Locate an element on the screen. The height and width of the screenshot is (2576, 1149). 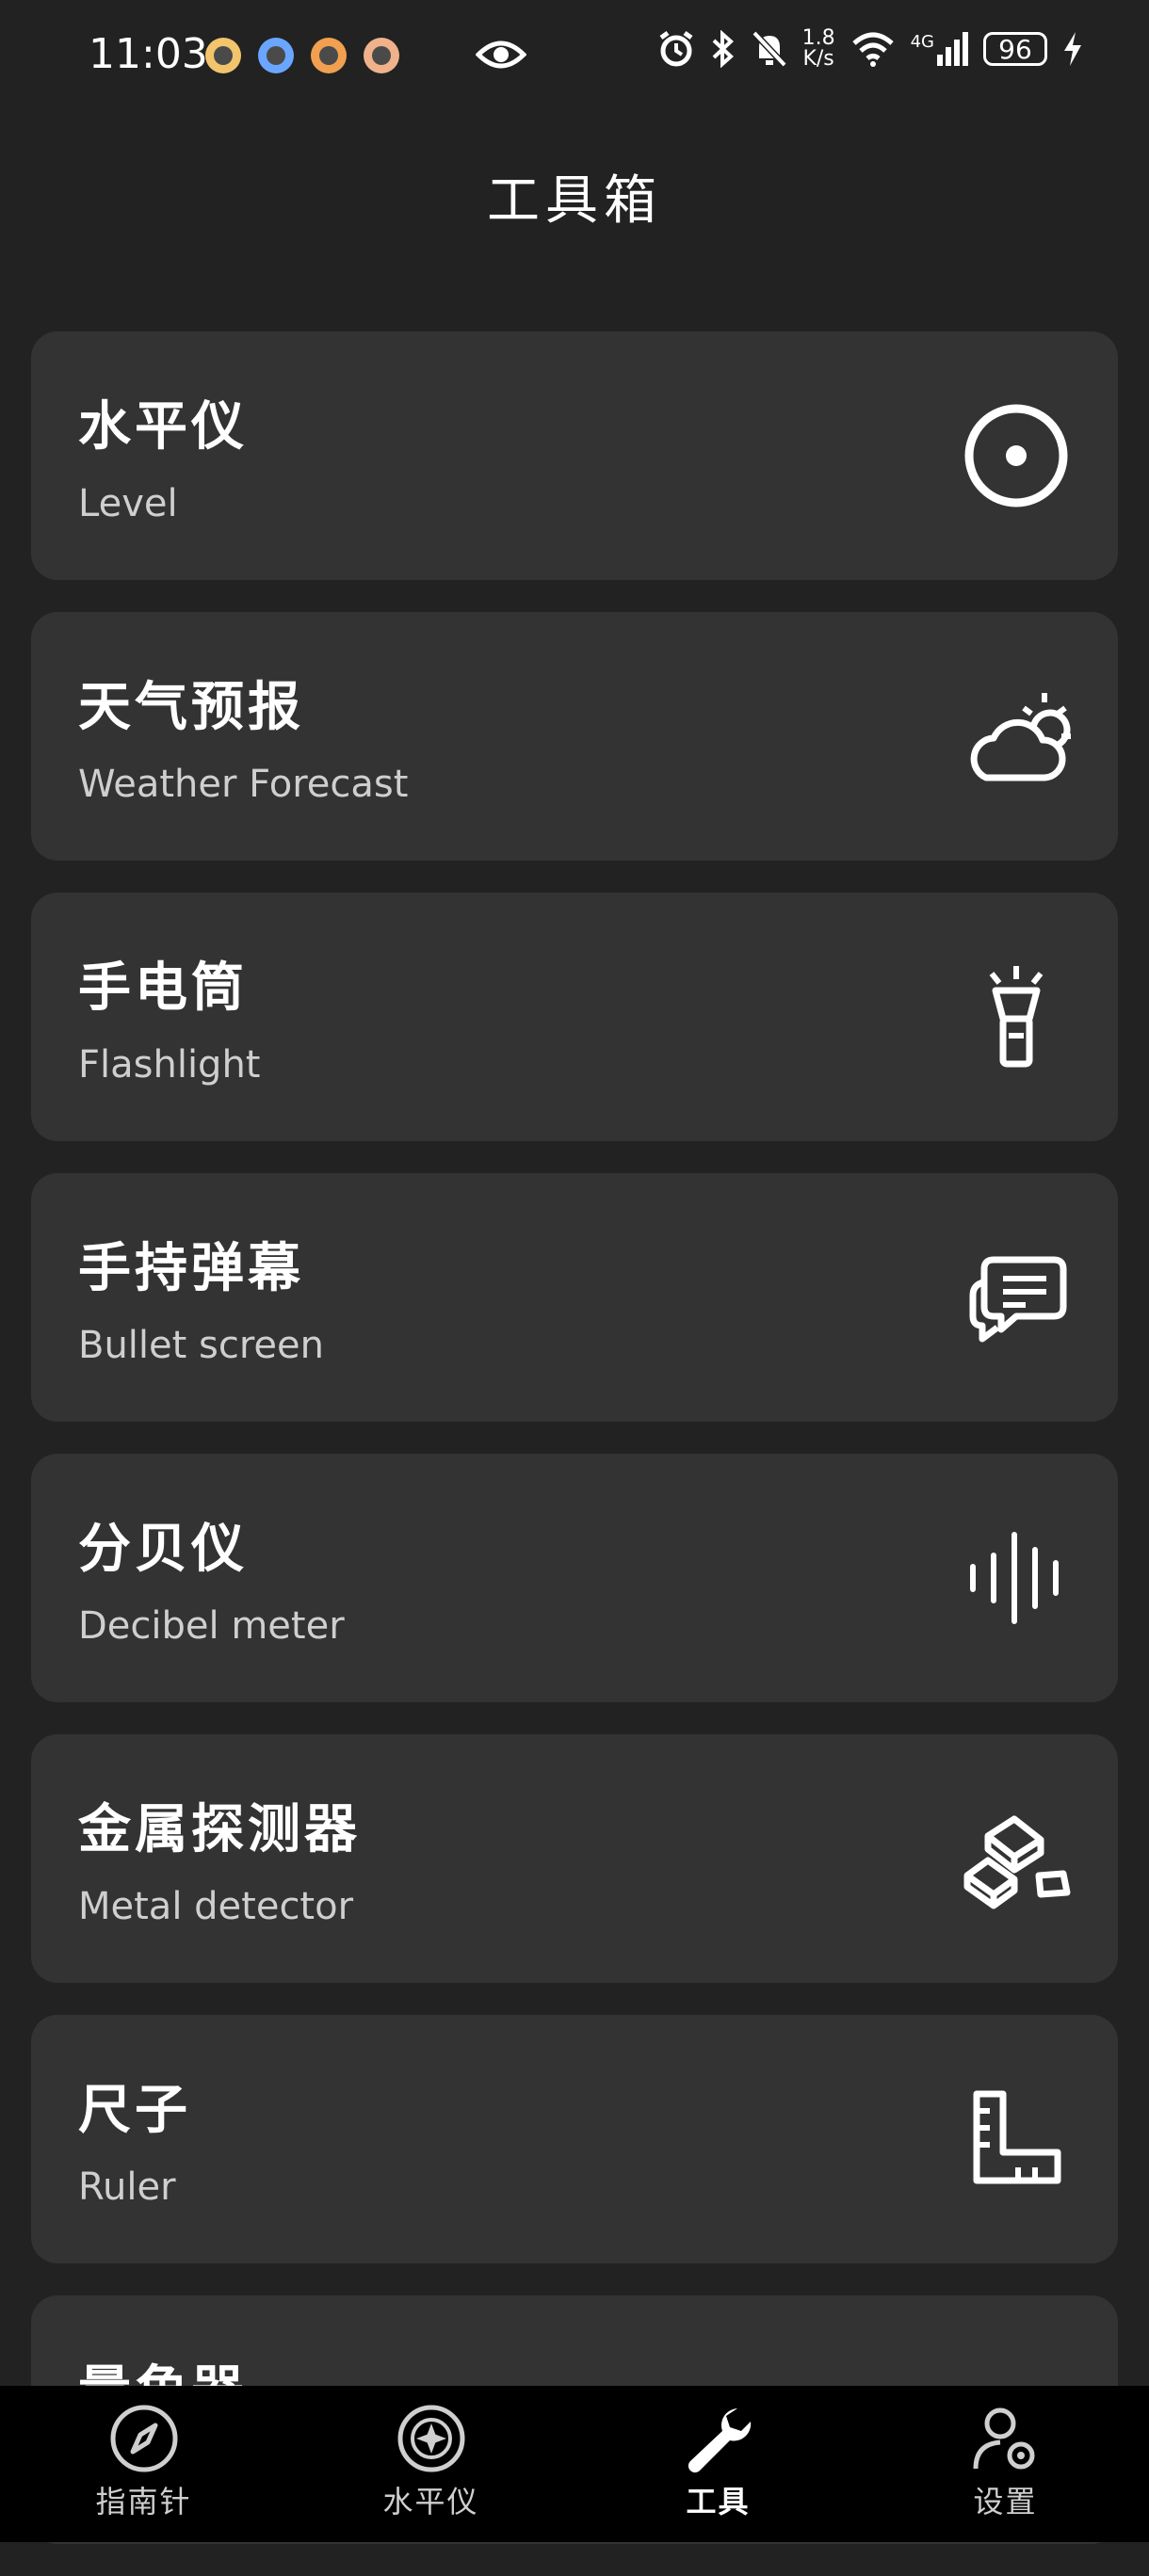
sound-wave-icon is located at coordinates (1014, 1578).